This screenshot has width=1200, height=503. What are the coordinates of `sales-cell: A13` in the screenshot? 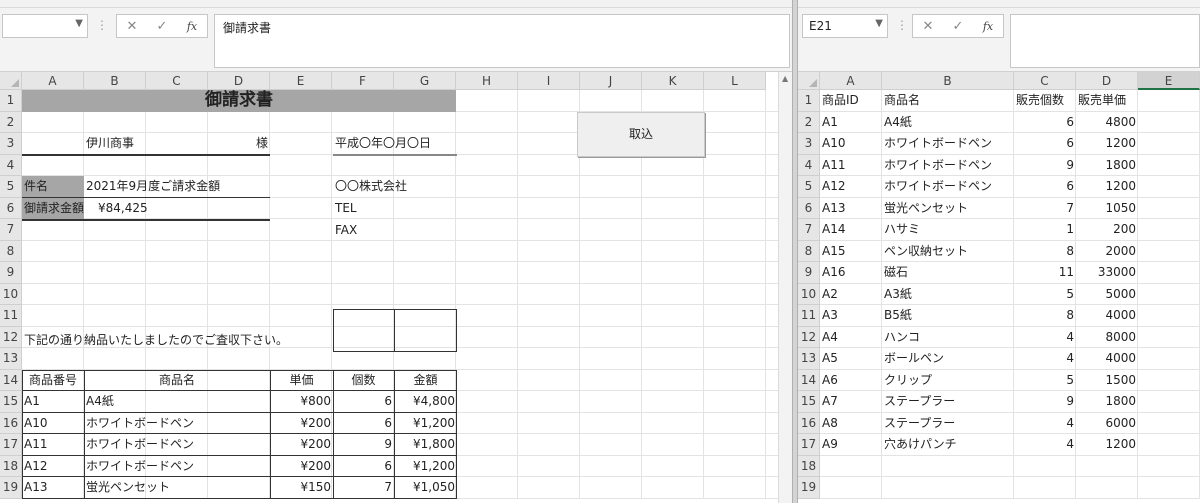 It's located at (851, 209).